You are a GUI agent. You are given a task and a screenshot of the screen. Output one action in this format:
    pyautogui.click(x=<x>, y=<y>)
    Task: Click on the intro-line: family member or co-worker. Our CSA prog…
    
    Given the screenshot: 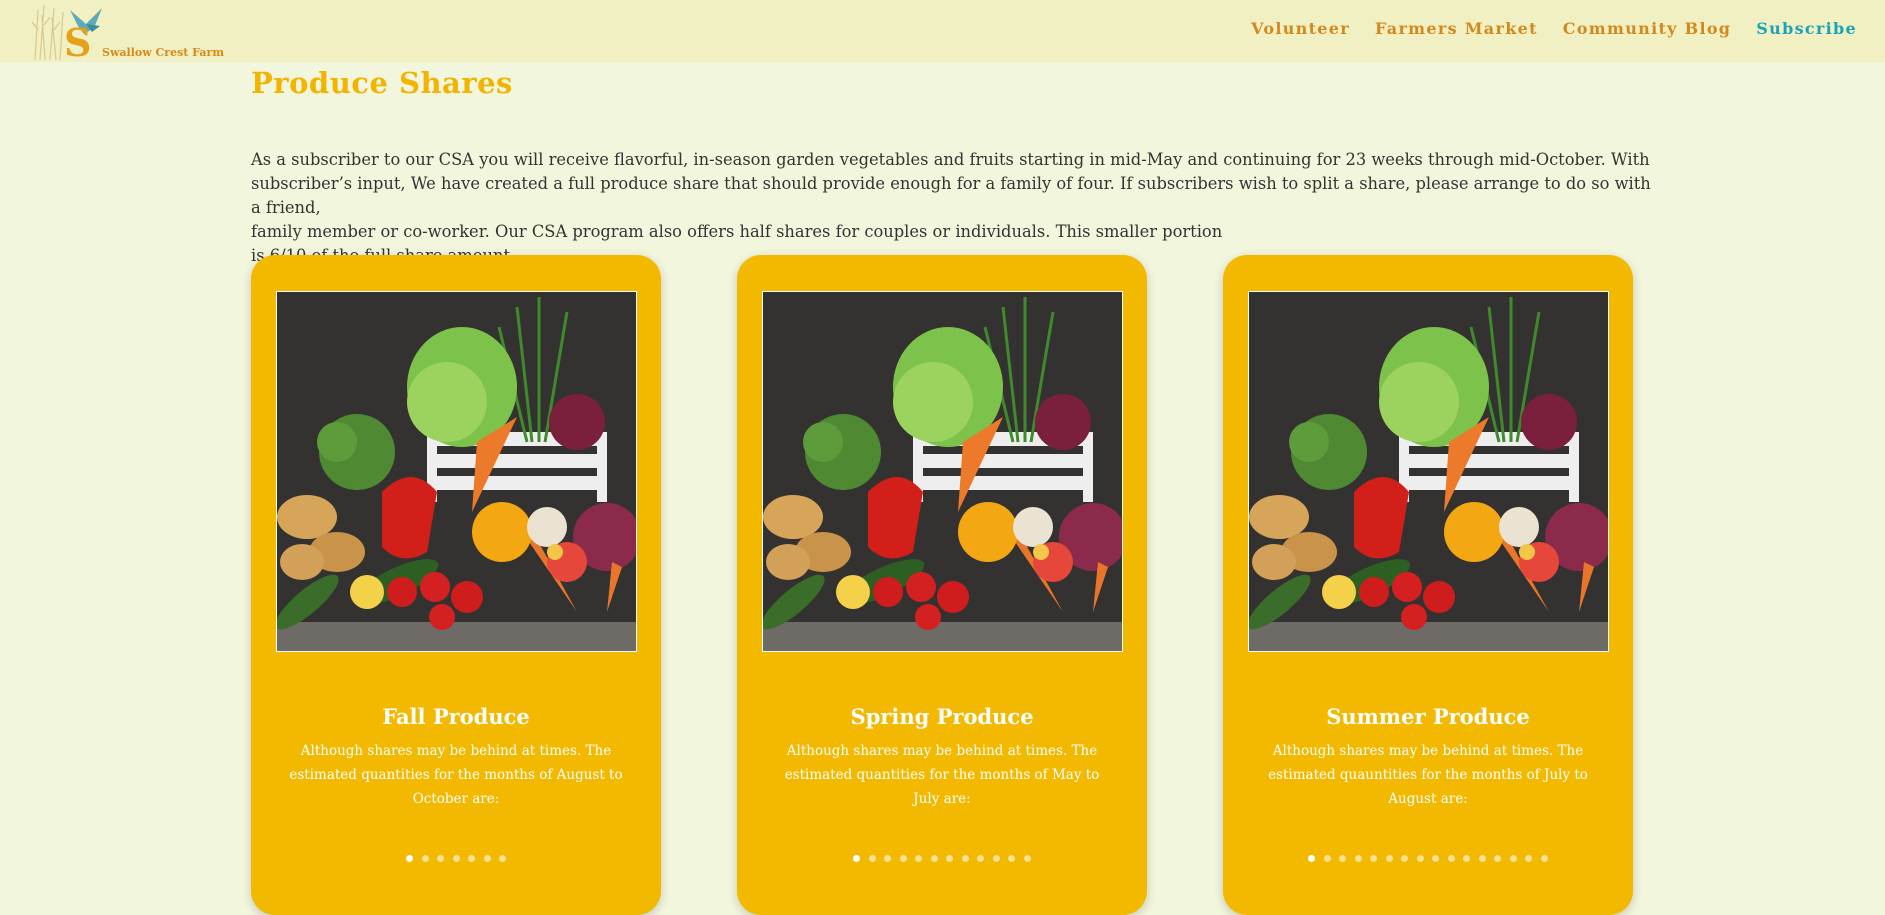 What is the action you would take?
    pyautogui.click(x=737, y=231)
    